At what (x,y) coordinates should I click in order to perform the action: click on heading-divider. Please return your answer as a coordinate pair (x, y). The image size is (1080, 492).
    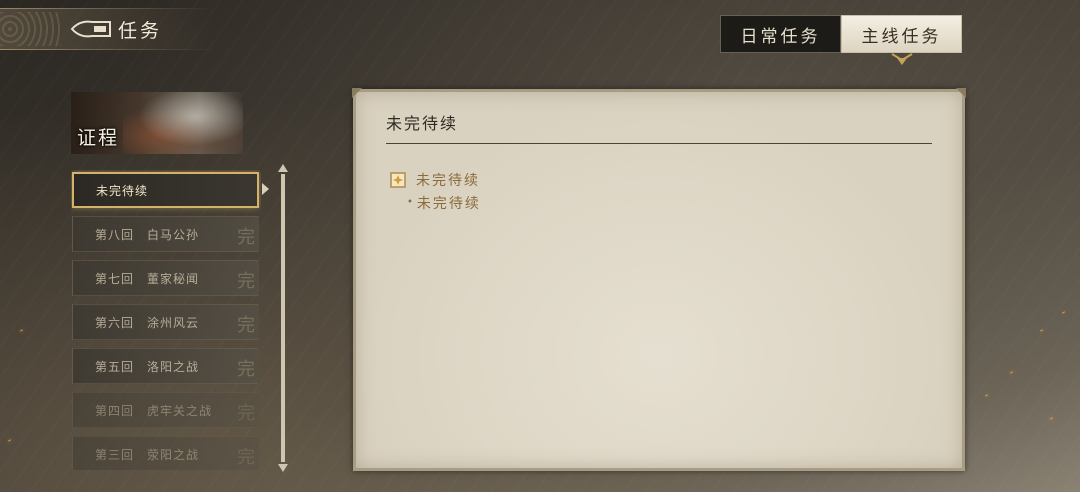
    Looking at the image, I should click on (659, 143).